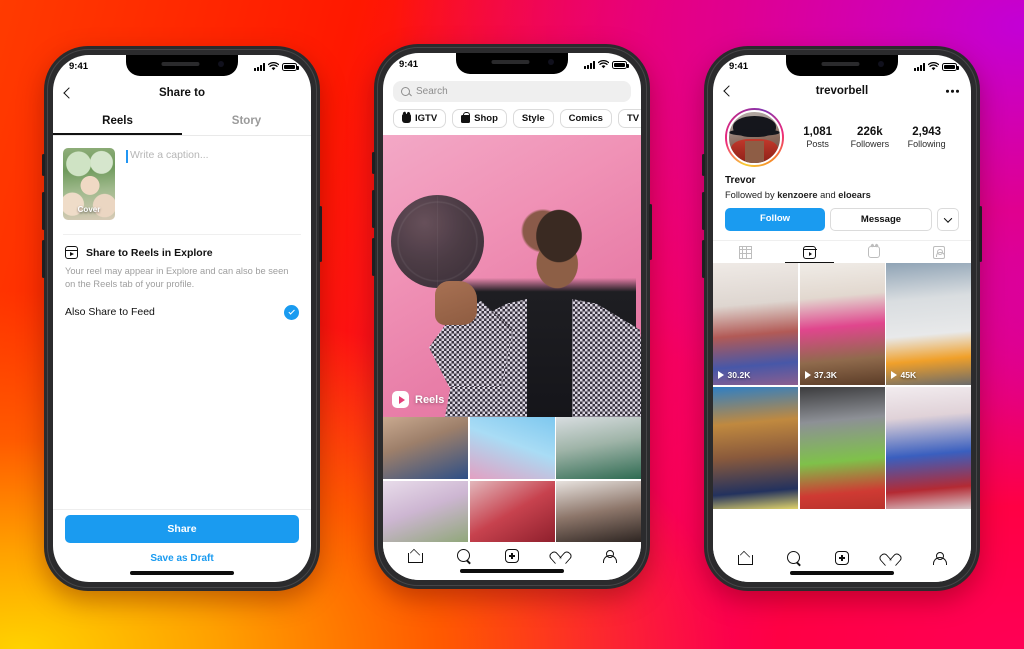 Image resolution: width=1024 pixels, height=649 pixels. What do you see at coordinates (755, 324) in the screenshot?
I see `reel-item: 30.2K` at bounding box center [755, 324].